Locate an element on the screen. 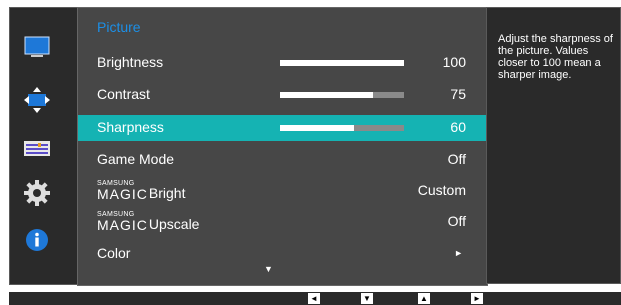 The height and width of the screenshot is (305, 621). game-mode-label: Game Mode is located at coordinates (136, 159).